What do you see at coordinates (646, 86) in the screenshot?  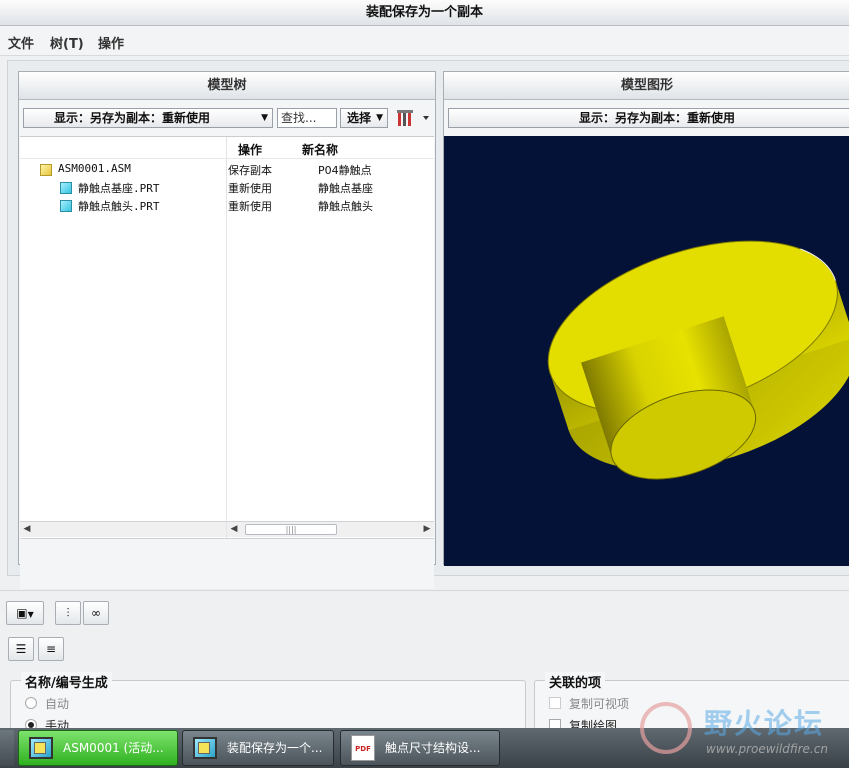 I see `model-graphics-title: 模型图形` at bounding box center [646, 86].